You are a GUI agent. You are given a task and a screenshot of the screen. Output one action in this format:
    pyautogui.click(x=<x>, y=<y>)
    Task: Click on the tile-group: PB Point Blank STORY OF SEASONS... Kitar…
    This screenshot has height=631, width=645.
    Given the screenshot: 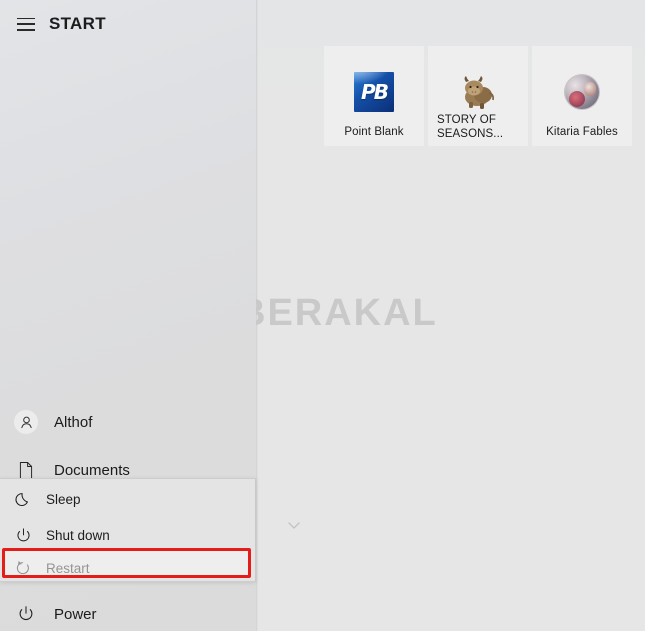 What is the action you would take?
    pyautogui.click(x=478, y=96)
    